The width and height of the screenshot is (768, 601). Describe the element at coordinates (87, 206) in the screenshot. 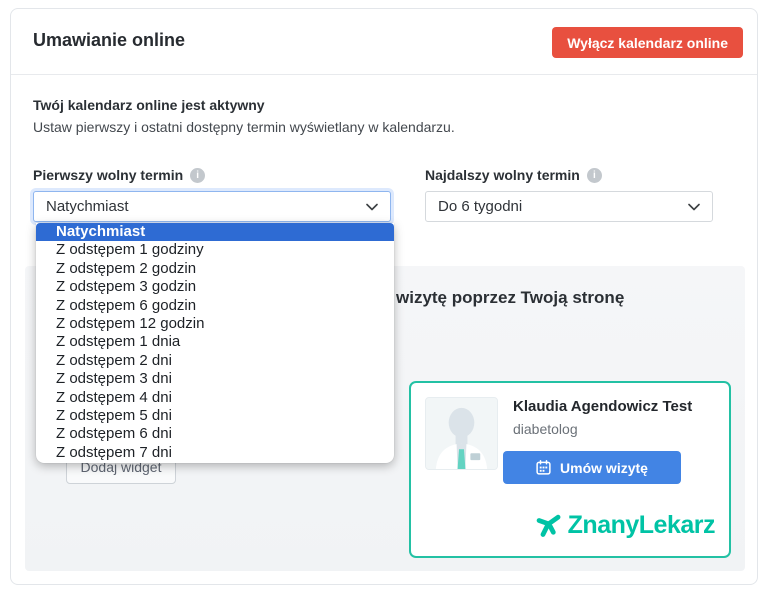

I see `first-slot-select-value: Natychmiast` at that location.